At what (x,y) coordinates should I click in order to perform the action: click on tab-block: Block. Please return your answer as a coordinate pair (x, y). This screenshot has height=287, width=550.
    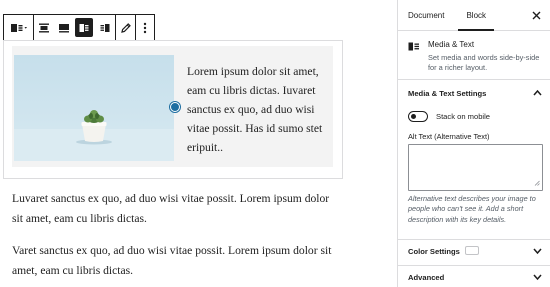
    Looking at the image, I should click on (476, 15).